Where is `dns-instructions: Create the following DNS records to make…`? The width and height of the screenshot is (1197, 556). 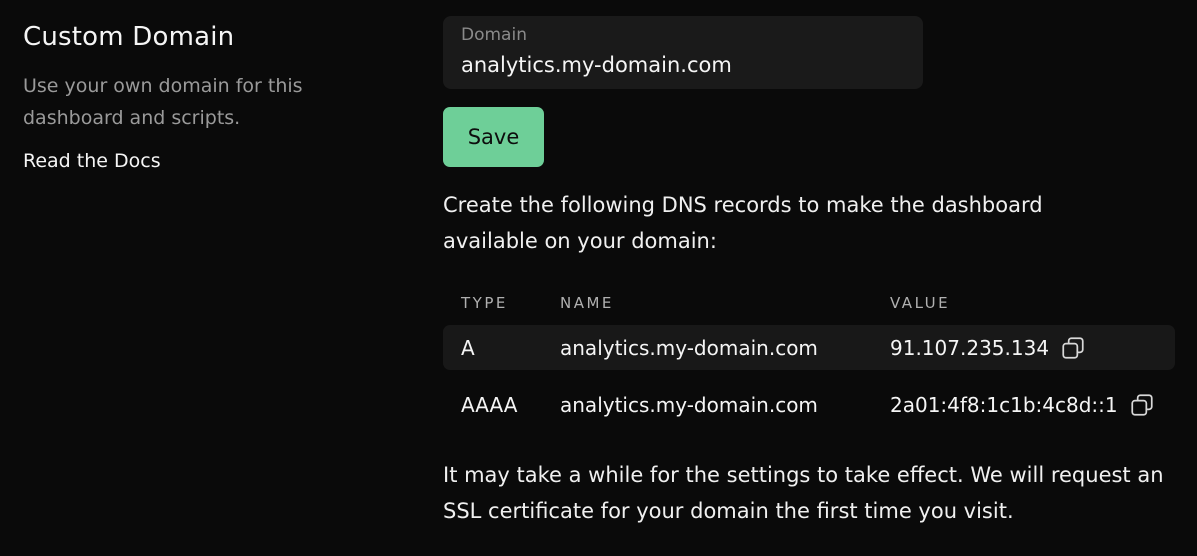
dns-instructions: Create the following DNS records to make… is located at coordinates (743, 223).